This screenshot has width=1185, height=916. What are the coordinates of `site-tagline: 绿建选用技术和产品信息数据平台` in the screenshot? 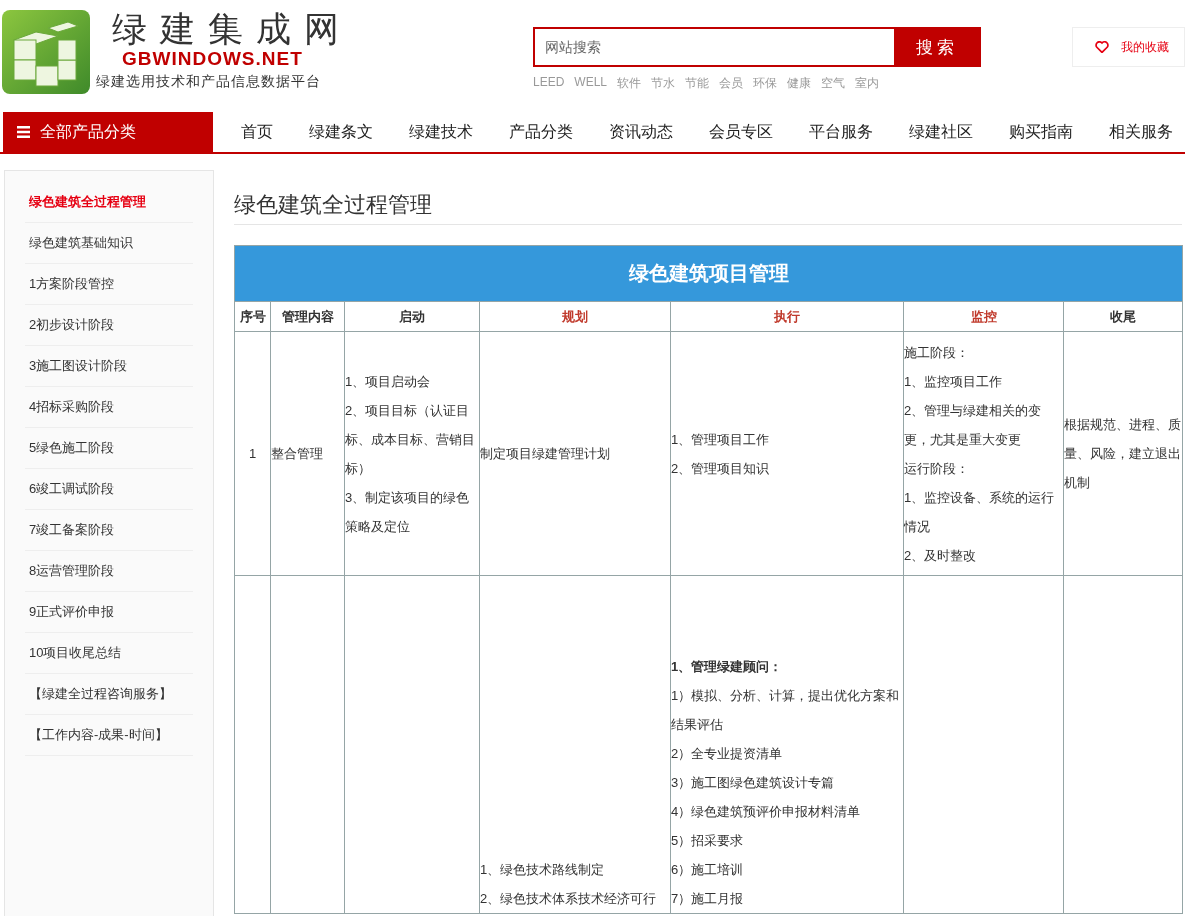 It's located at (208, 82).